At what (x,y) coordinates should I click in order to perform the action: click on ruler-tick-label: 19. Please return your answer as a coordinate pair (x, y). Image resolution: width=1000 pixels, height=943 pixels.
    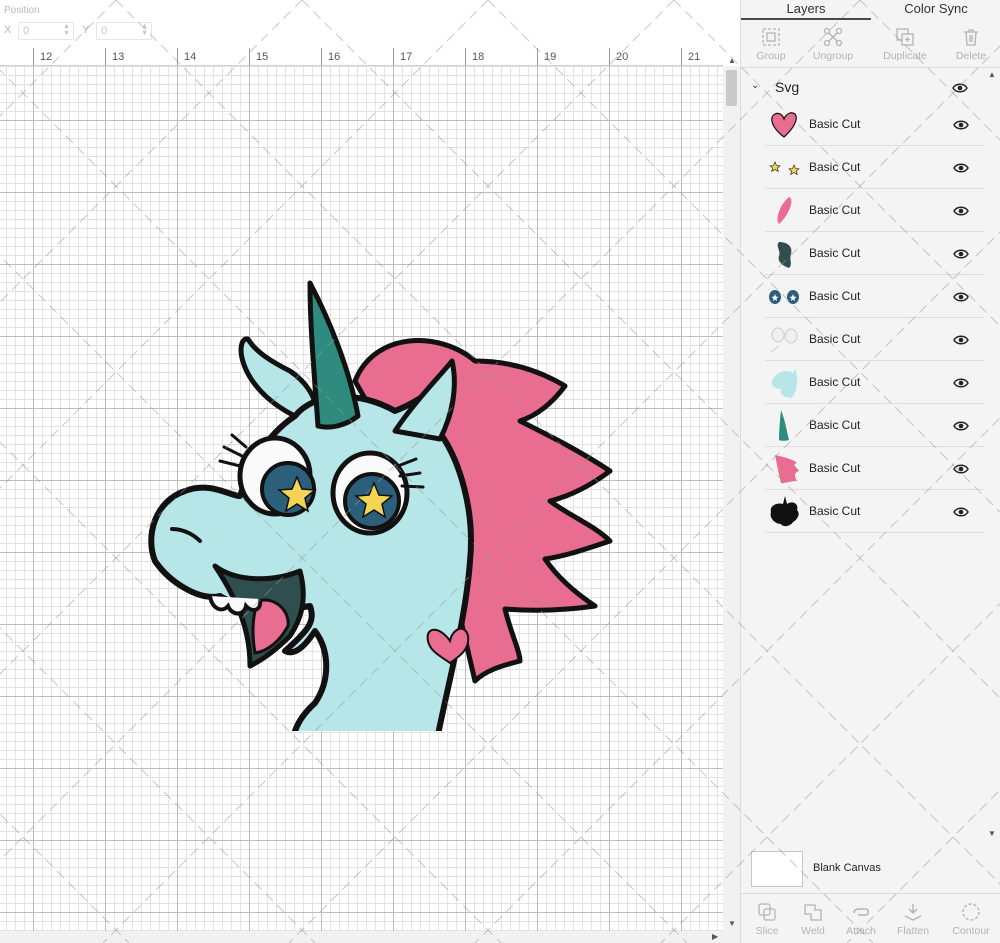
    Looking at the image, I should click on (550, 57).